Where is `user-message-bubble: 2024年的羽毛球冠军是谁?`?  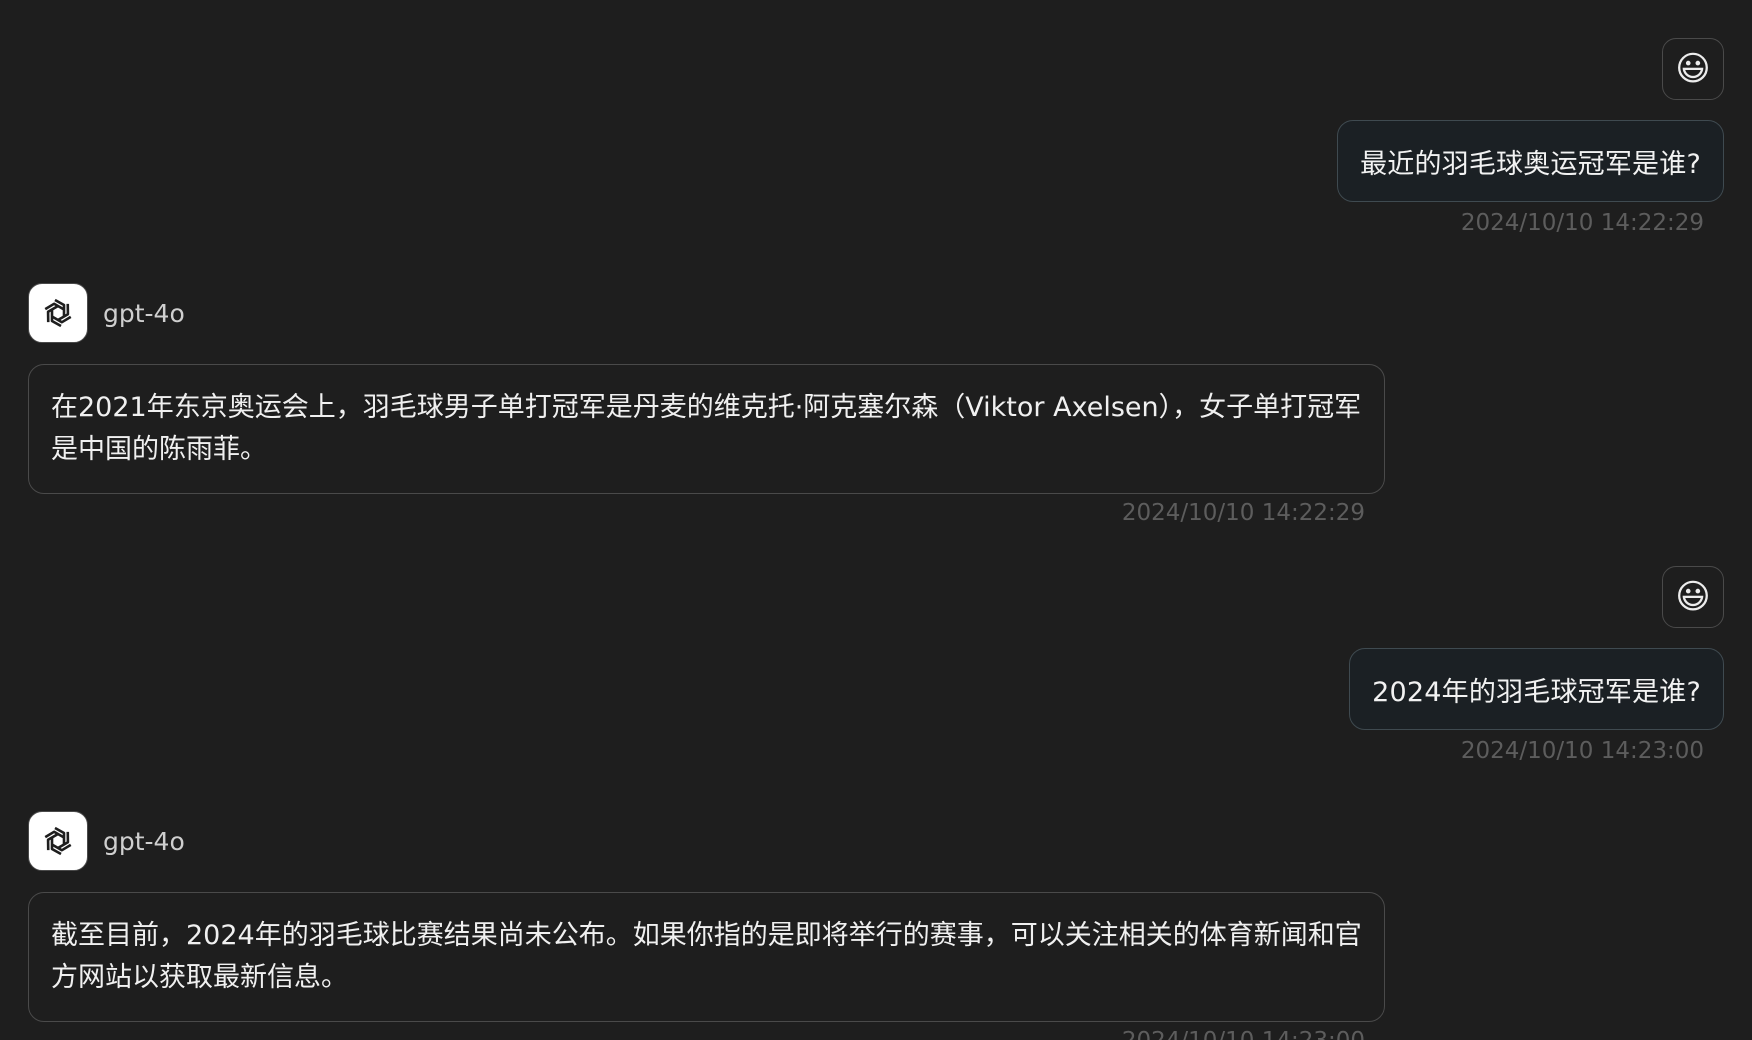 user-message-bubble: 2024年的羽毛球冠军是谁? is located at coordinates (1536, 689).